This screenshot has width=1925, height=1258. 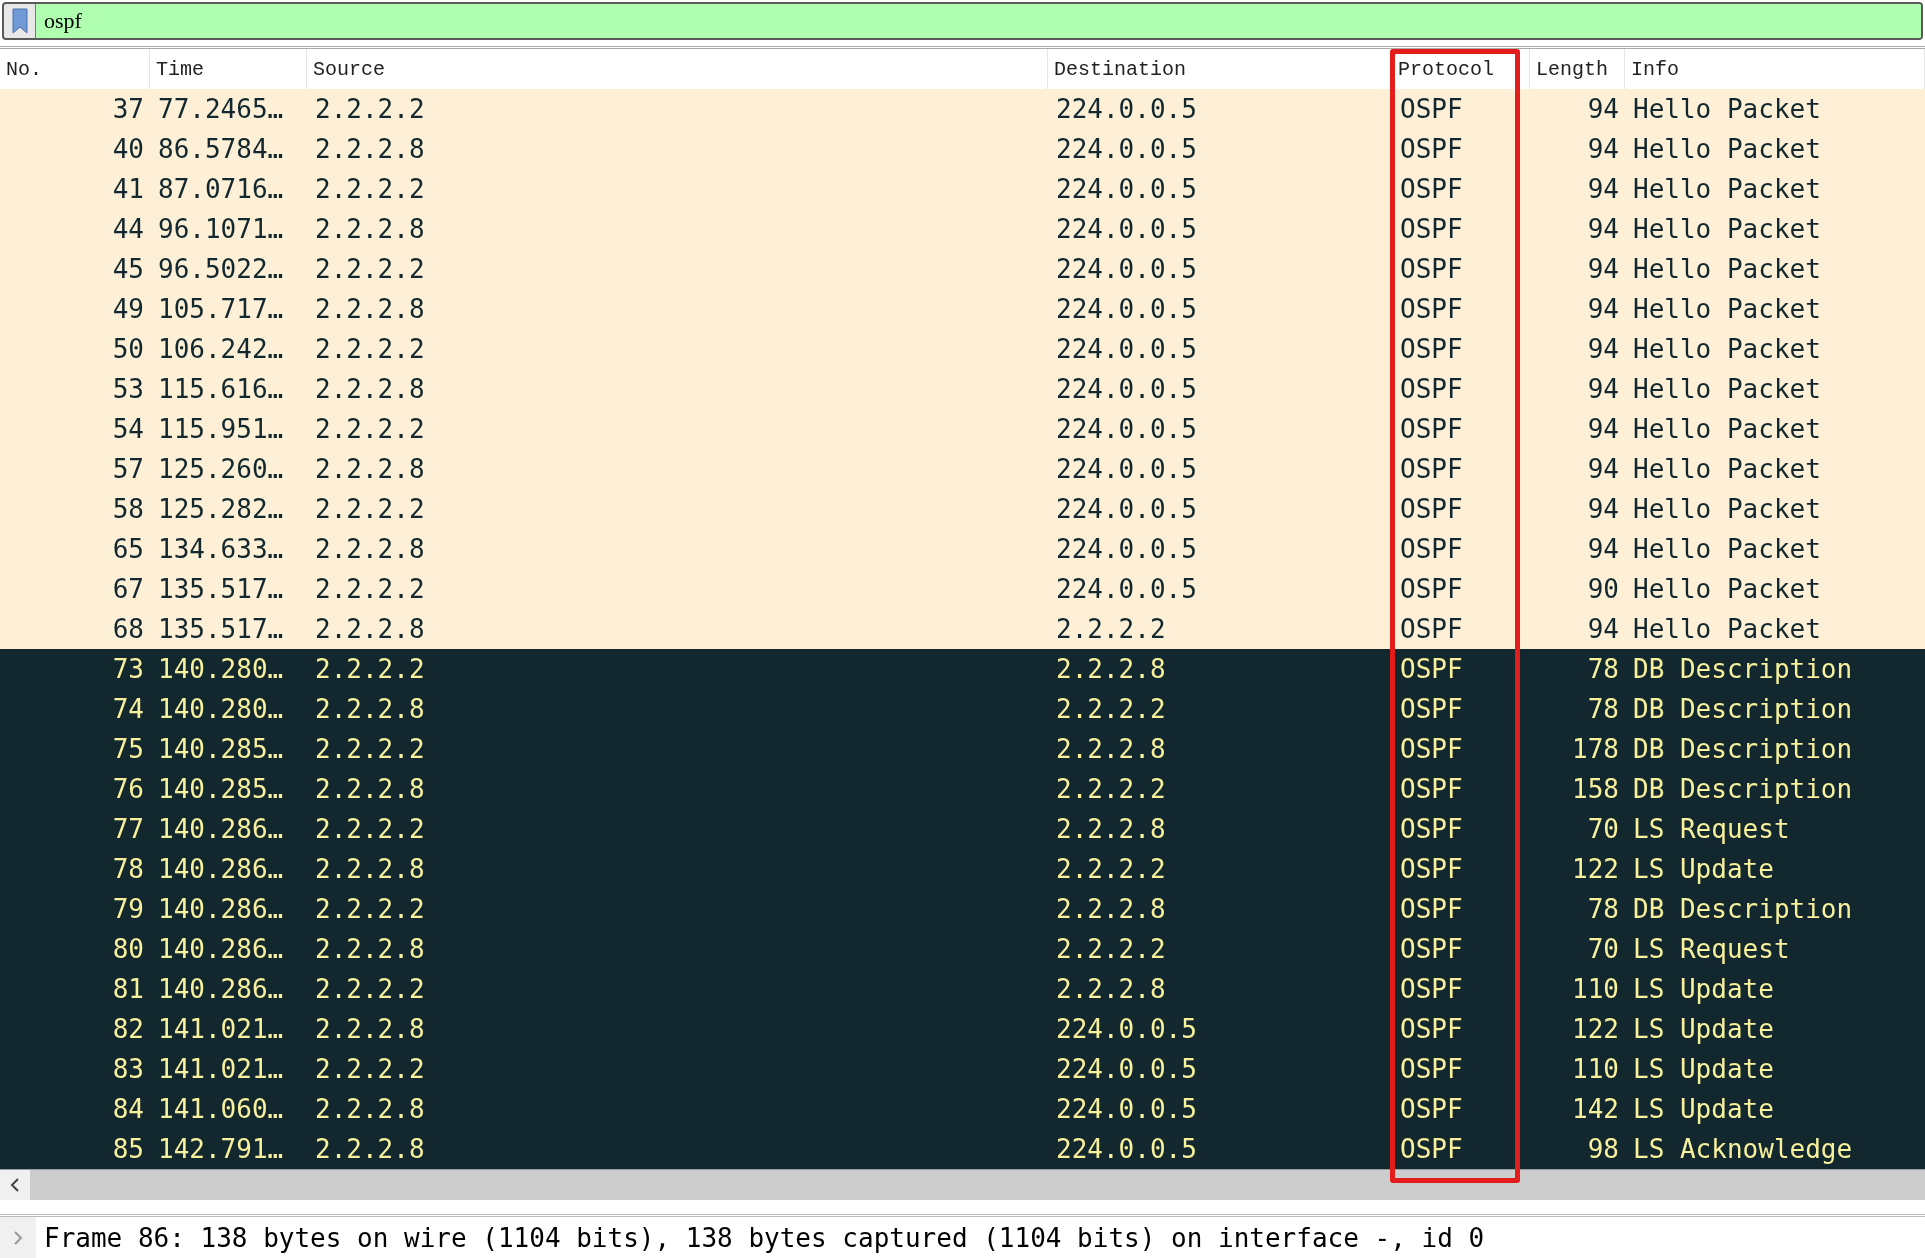 I want to click on packet-row: 58 125.282… 2.2.2.2 224.0.0.5 OSPF 94 Hello Packet, so click(x=962, y=509).